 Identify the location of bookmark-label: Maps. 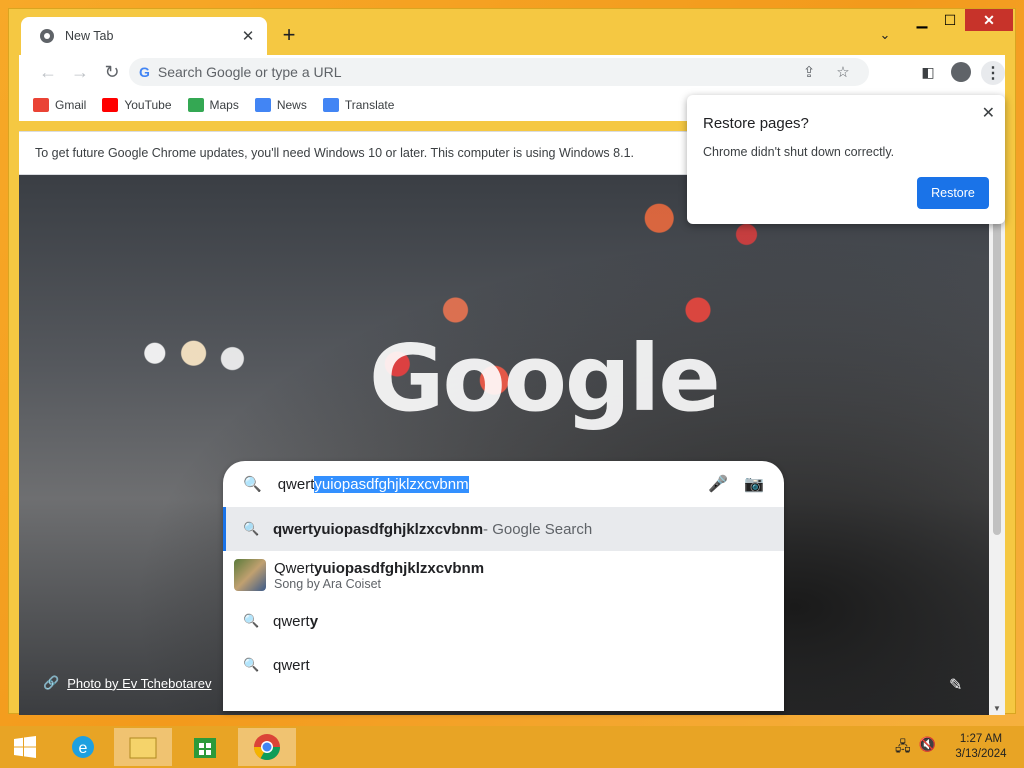
(224, 105).